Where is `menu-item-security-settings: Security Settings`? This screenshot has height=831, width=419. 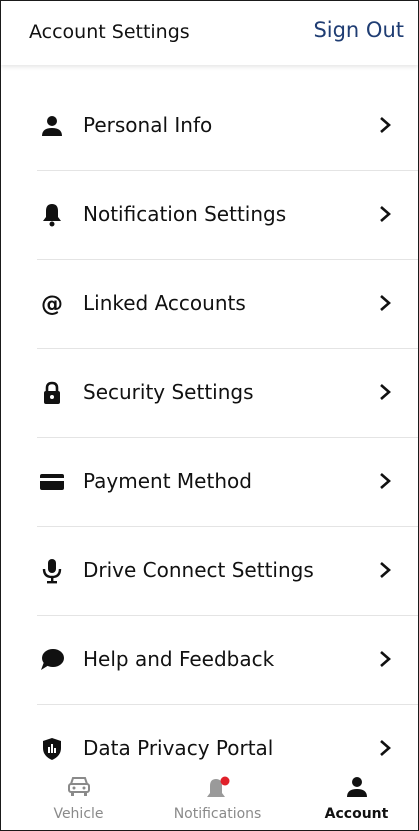 menu-item-security-settings: Security Settings is located at coordinates (227, 393).